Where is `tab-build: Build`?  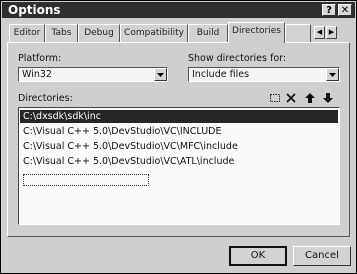
tab-build: Build is located at coordinates (208, 33).